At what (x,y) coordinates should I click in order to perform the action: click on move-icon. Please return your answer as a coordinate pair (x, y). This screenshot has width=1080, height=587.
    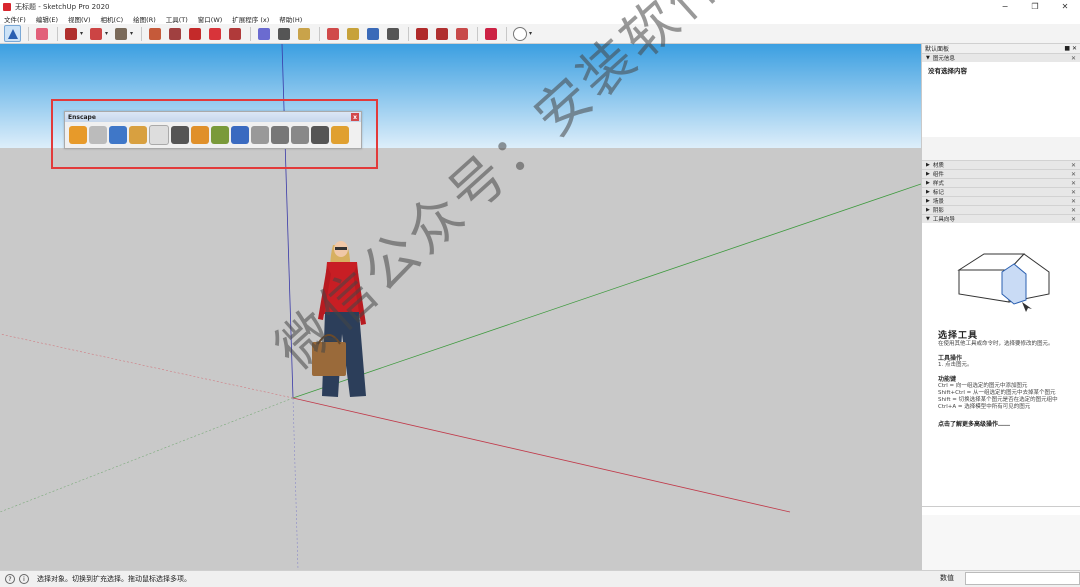
    Looking at the image, I should click on (194, 33).